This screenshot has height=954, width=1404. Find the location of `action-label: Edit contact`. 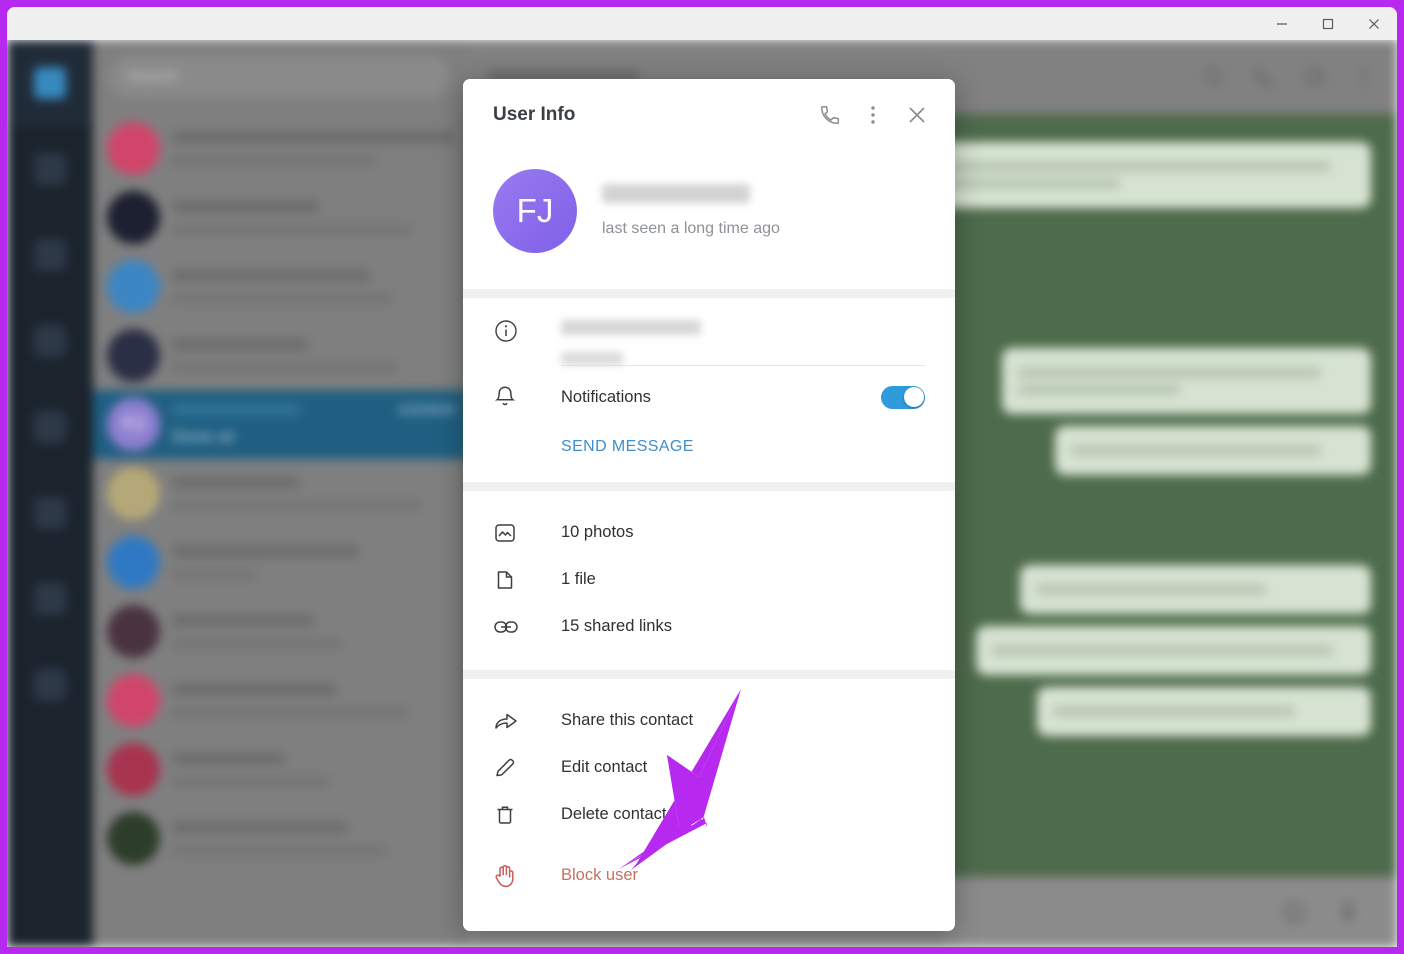

action-label: Edit contact is located at coordinates (604, 767).